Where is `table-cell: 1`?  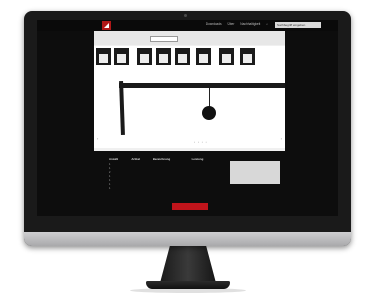
table-cell: 1 is located at coordinates (110, 189).